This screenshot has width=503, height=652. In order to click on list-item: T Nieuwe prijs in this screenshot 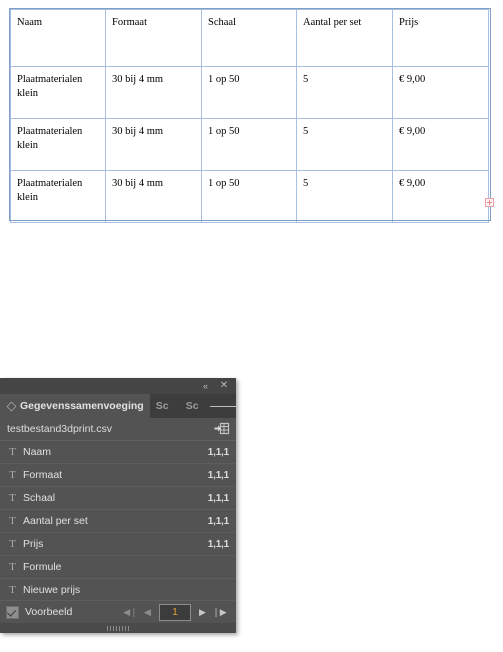, I will do `click(118, 590)`.